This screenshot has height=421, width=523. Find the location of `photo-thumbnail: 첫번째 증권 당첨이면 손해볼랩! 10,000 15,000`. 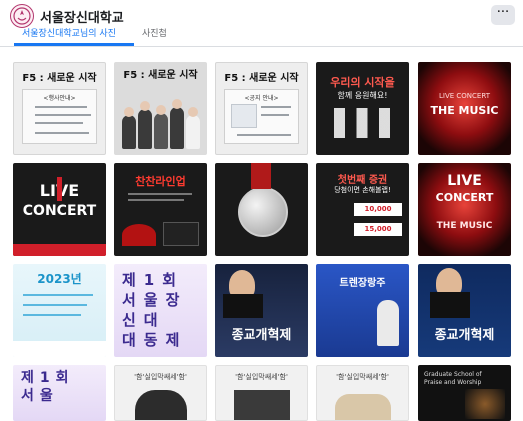

photo-thumbnail: 첫번째 증권 당첨이면 손해볼랩! 10,000 15,000 is located at coordinates (362, 209).